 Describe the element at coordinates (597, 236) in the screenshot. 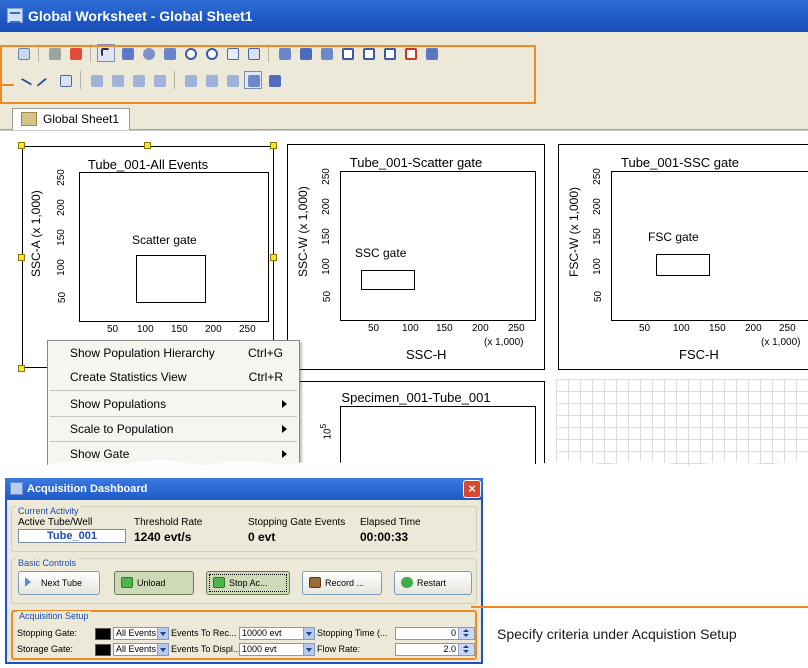

I see `y-tick: 150` at that location.